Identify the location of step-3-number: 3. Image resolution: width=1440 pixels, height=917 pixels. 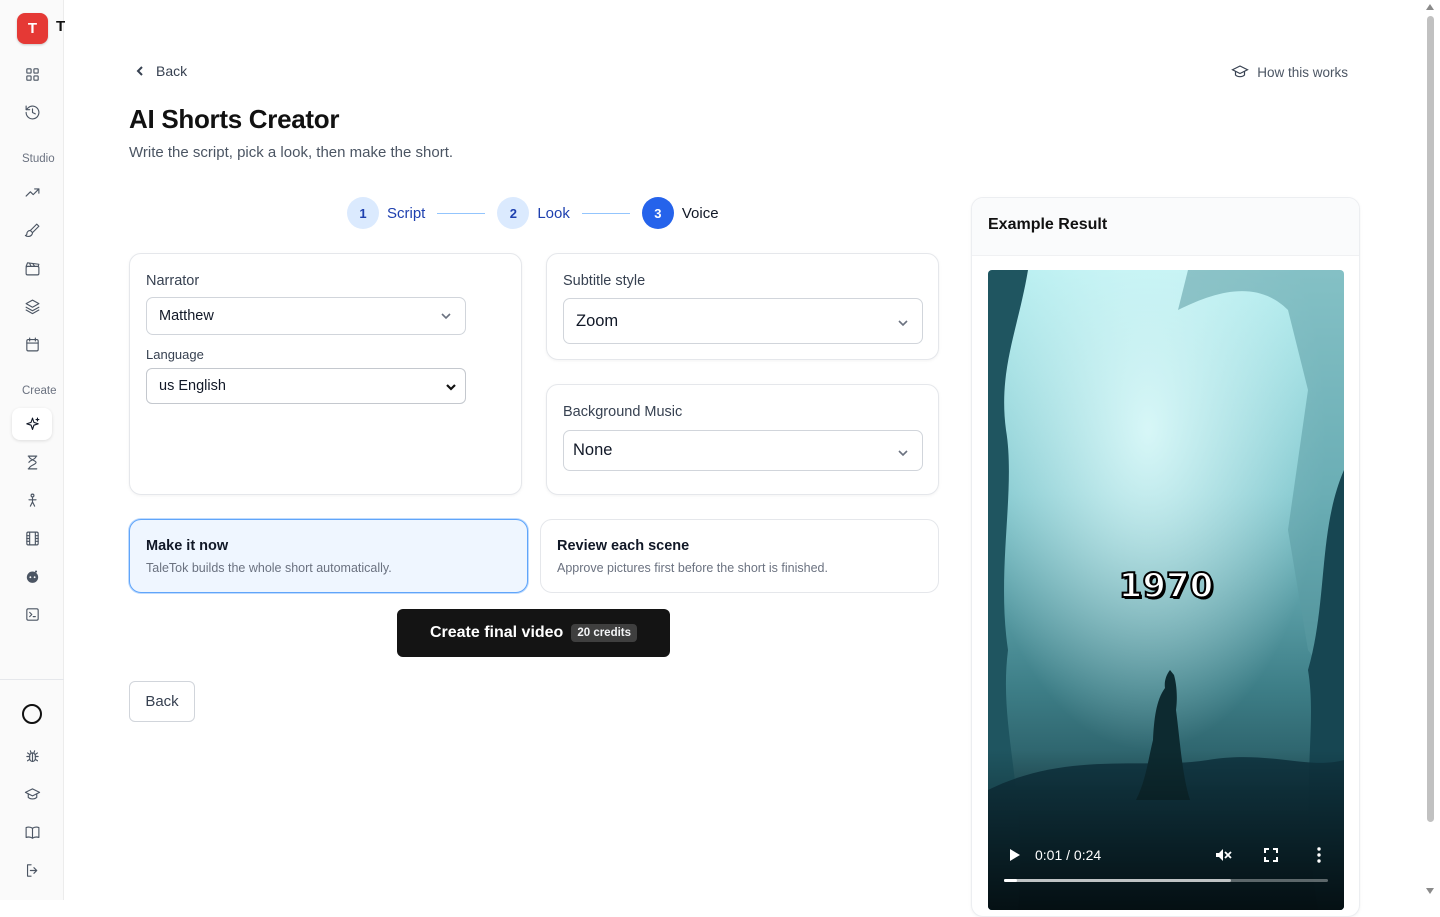
(657, 213).